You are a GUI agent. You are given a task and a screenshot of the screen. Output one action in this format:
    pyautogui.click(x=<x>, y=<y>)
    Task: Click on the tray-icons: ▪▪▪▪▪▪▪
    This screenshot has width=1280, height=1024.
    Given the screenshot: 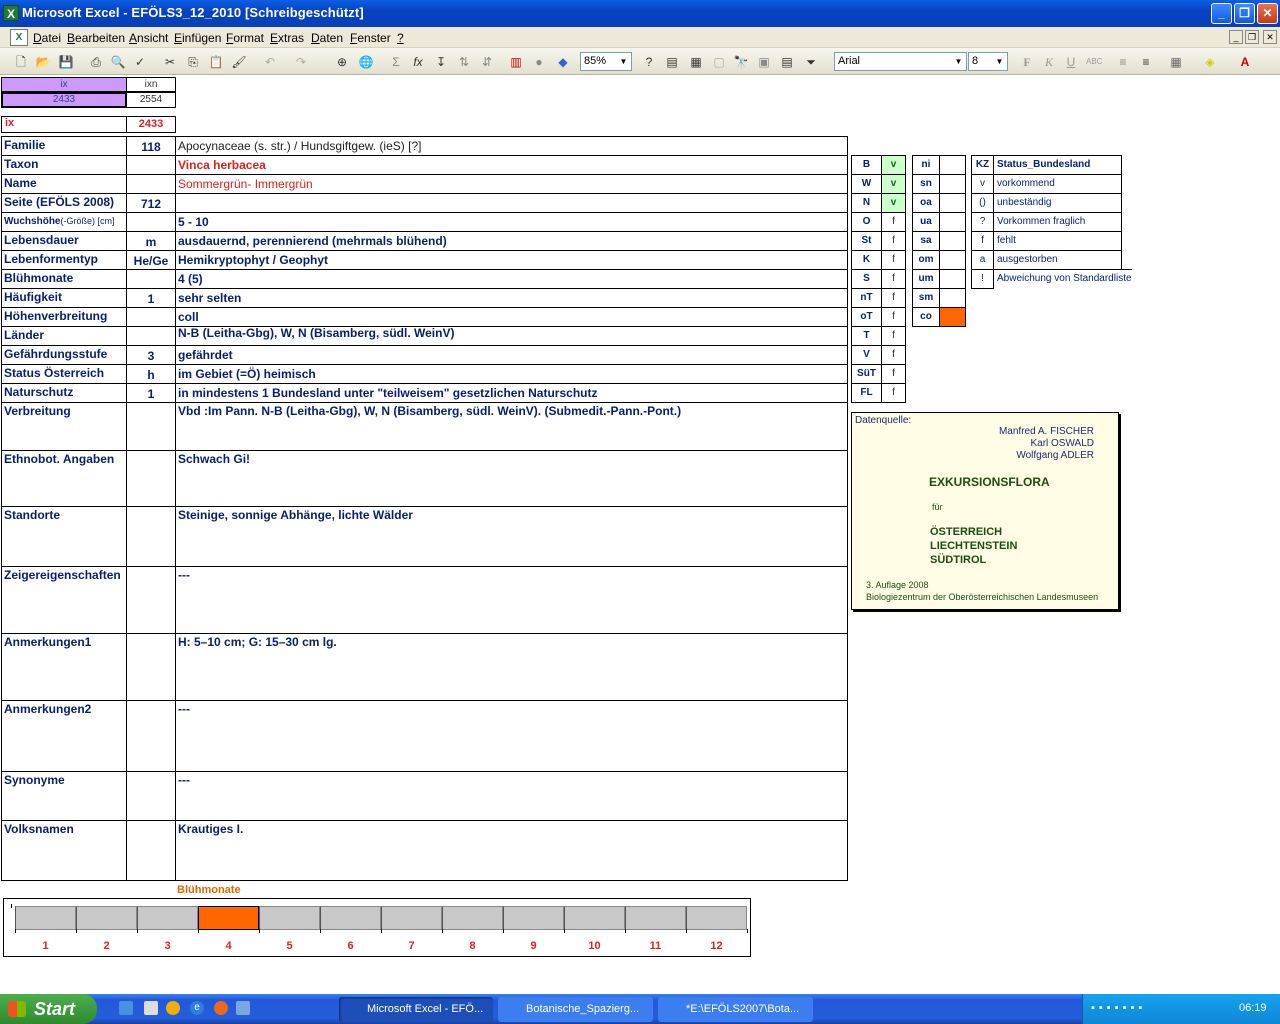 What is the action you would take?
    pyautogui.click(x=1156, y=1009)
    